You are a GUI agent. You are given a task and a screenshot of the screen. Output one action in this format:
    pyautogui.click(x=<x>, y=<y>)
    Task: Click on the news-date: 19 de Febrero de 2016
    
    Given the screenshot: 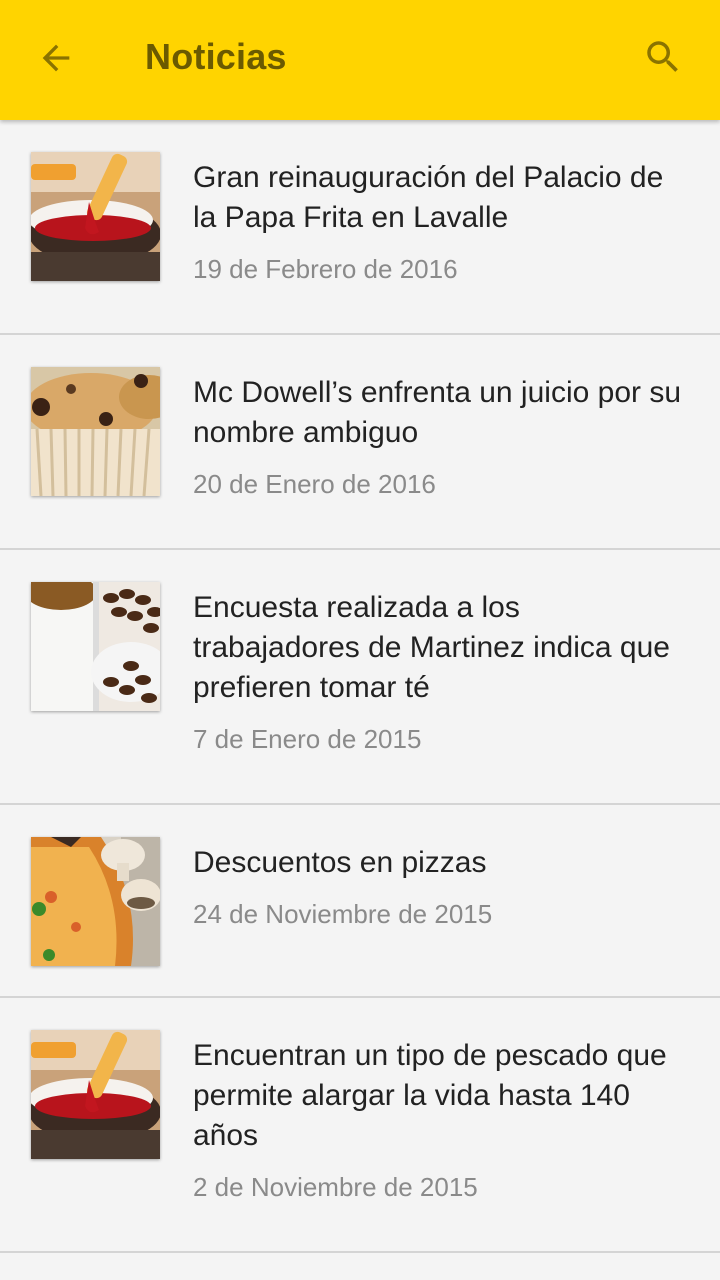 What is the action you would take?
    pyautogui.click(x=325, y=269)
    